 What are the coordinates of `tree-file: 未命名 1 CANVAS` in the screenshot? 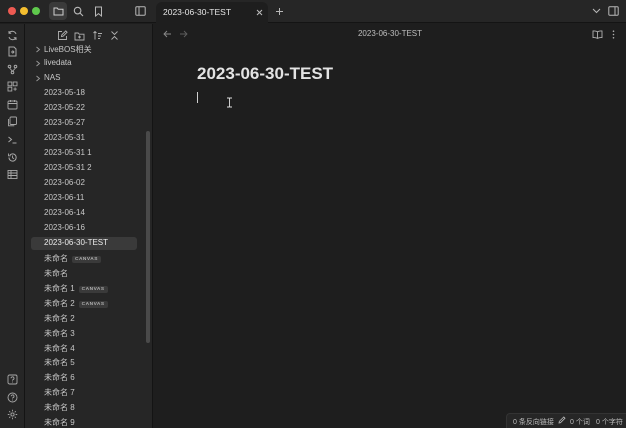 It's located at (84, 288).